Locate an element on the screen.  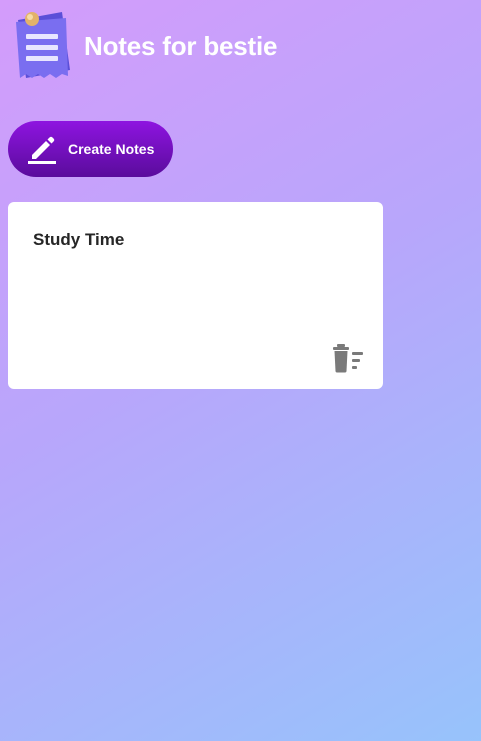
pencil-icon is located at coordinates (42, 150).